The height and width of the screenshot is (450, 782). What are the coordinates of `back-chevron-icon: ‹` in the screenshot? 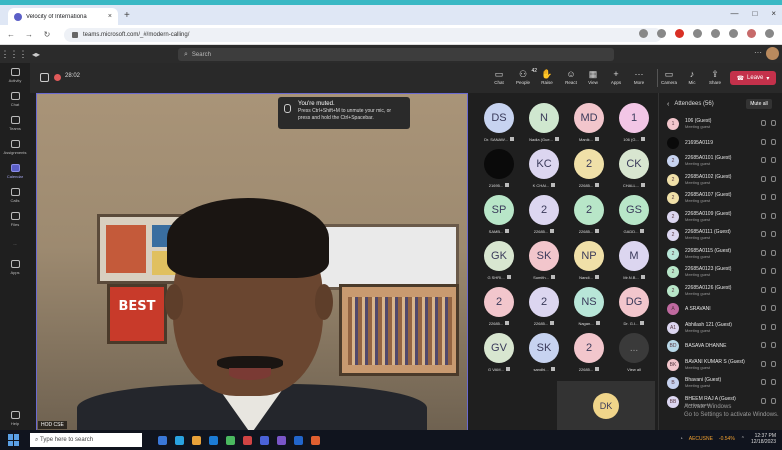 It's located at (668, 104).